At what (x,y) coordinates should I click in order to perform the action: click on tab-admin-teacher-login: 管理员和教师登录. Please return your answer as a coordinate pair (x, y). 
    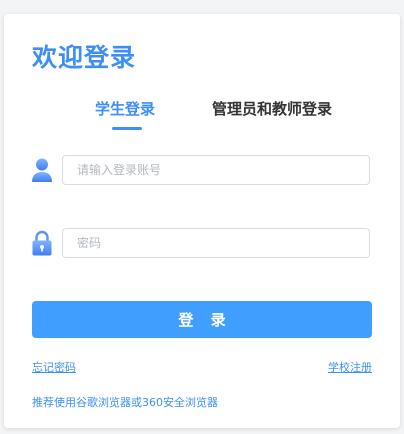
    Looking at the image, I should click on (272, 108).